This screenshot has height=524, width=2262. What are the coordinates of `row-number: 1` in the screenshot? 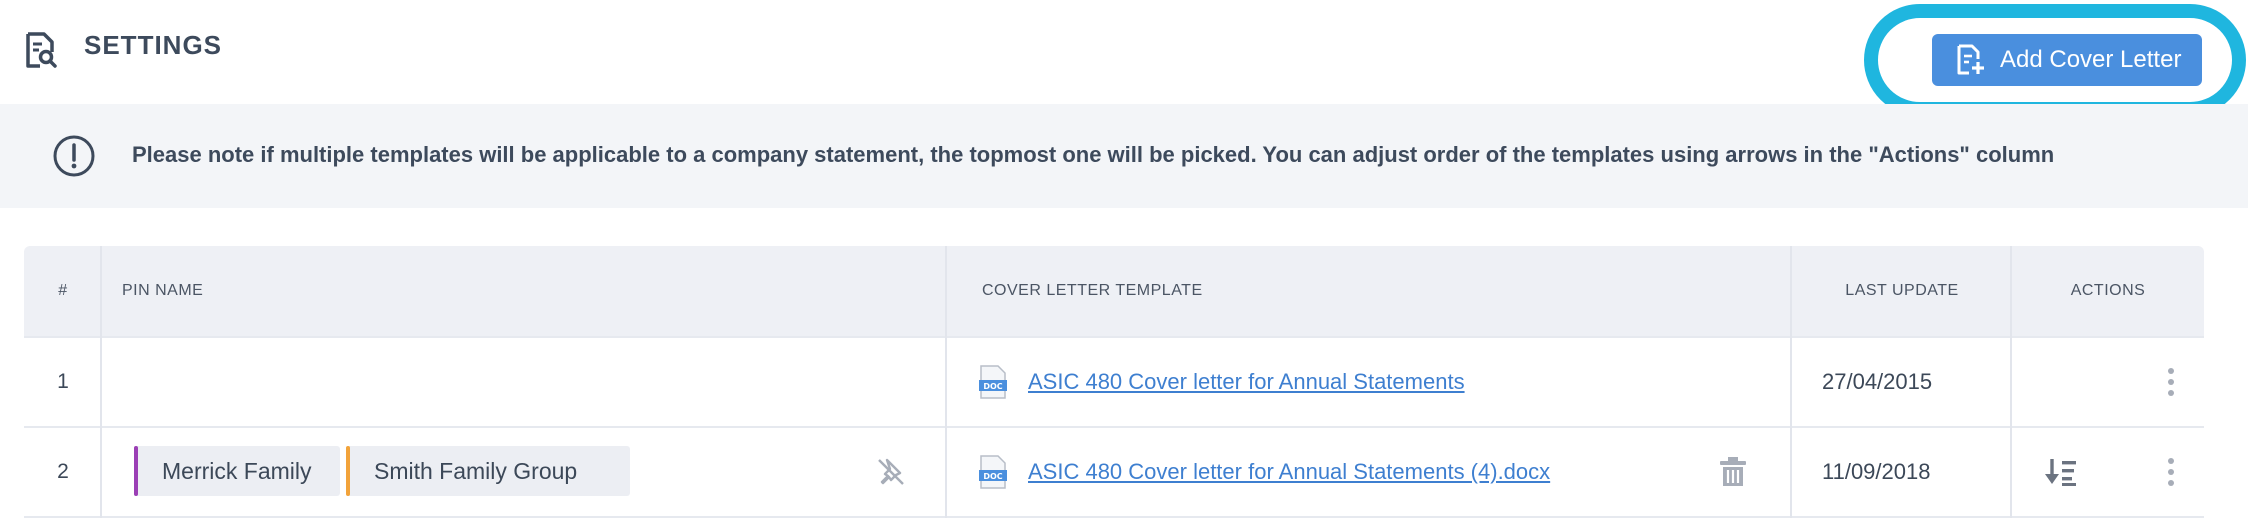 It's located at (63, 381).